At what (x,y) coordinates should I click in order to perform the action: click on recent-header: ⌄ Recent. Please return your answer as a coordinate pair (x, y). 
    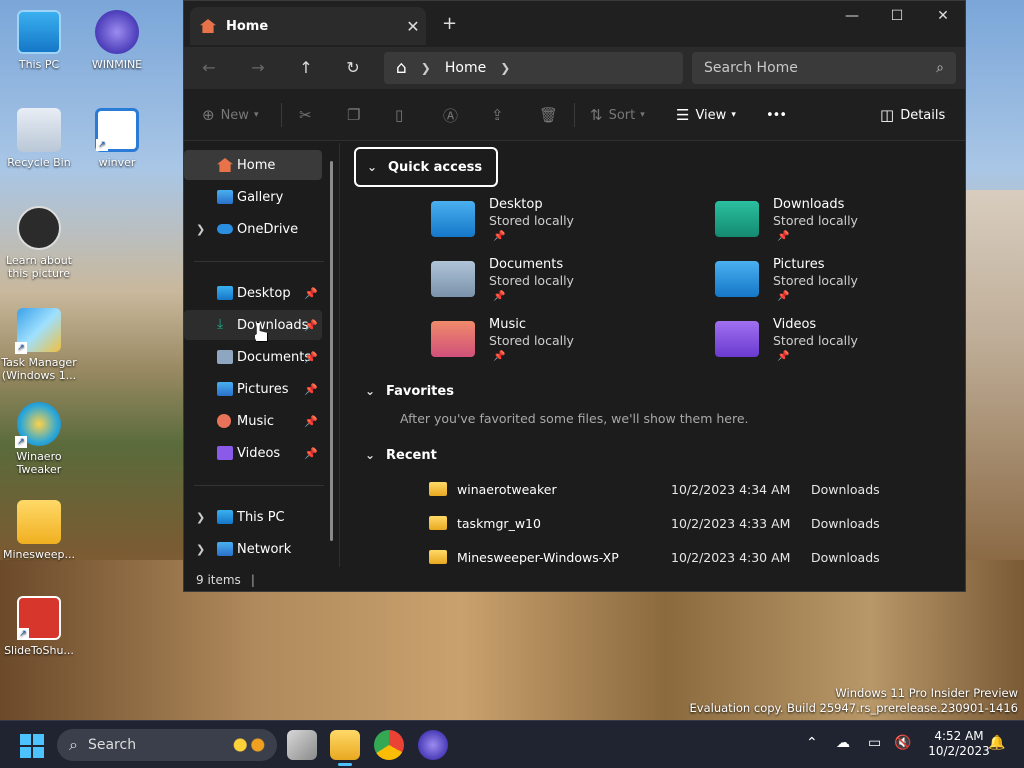
    Looking at the image, I should click on (395, 455).